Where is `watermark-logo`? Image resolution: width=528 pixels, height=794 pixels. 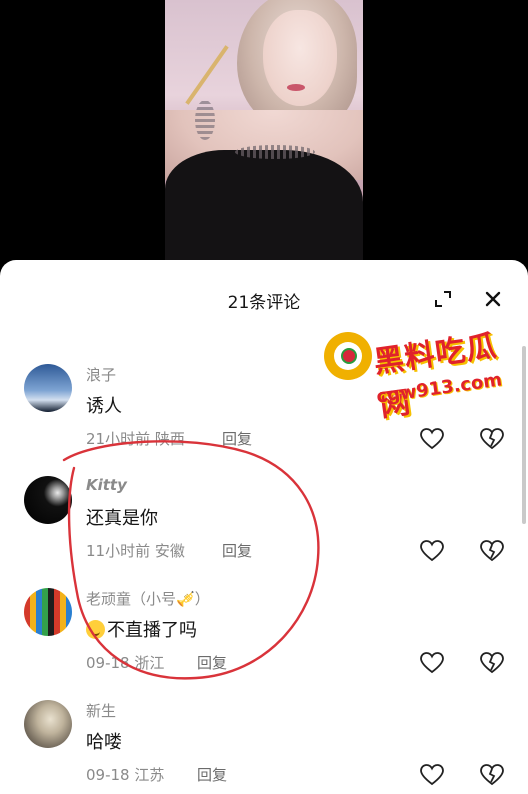 watermark-logo is located at coordinates (348, 356).